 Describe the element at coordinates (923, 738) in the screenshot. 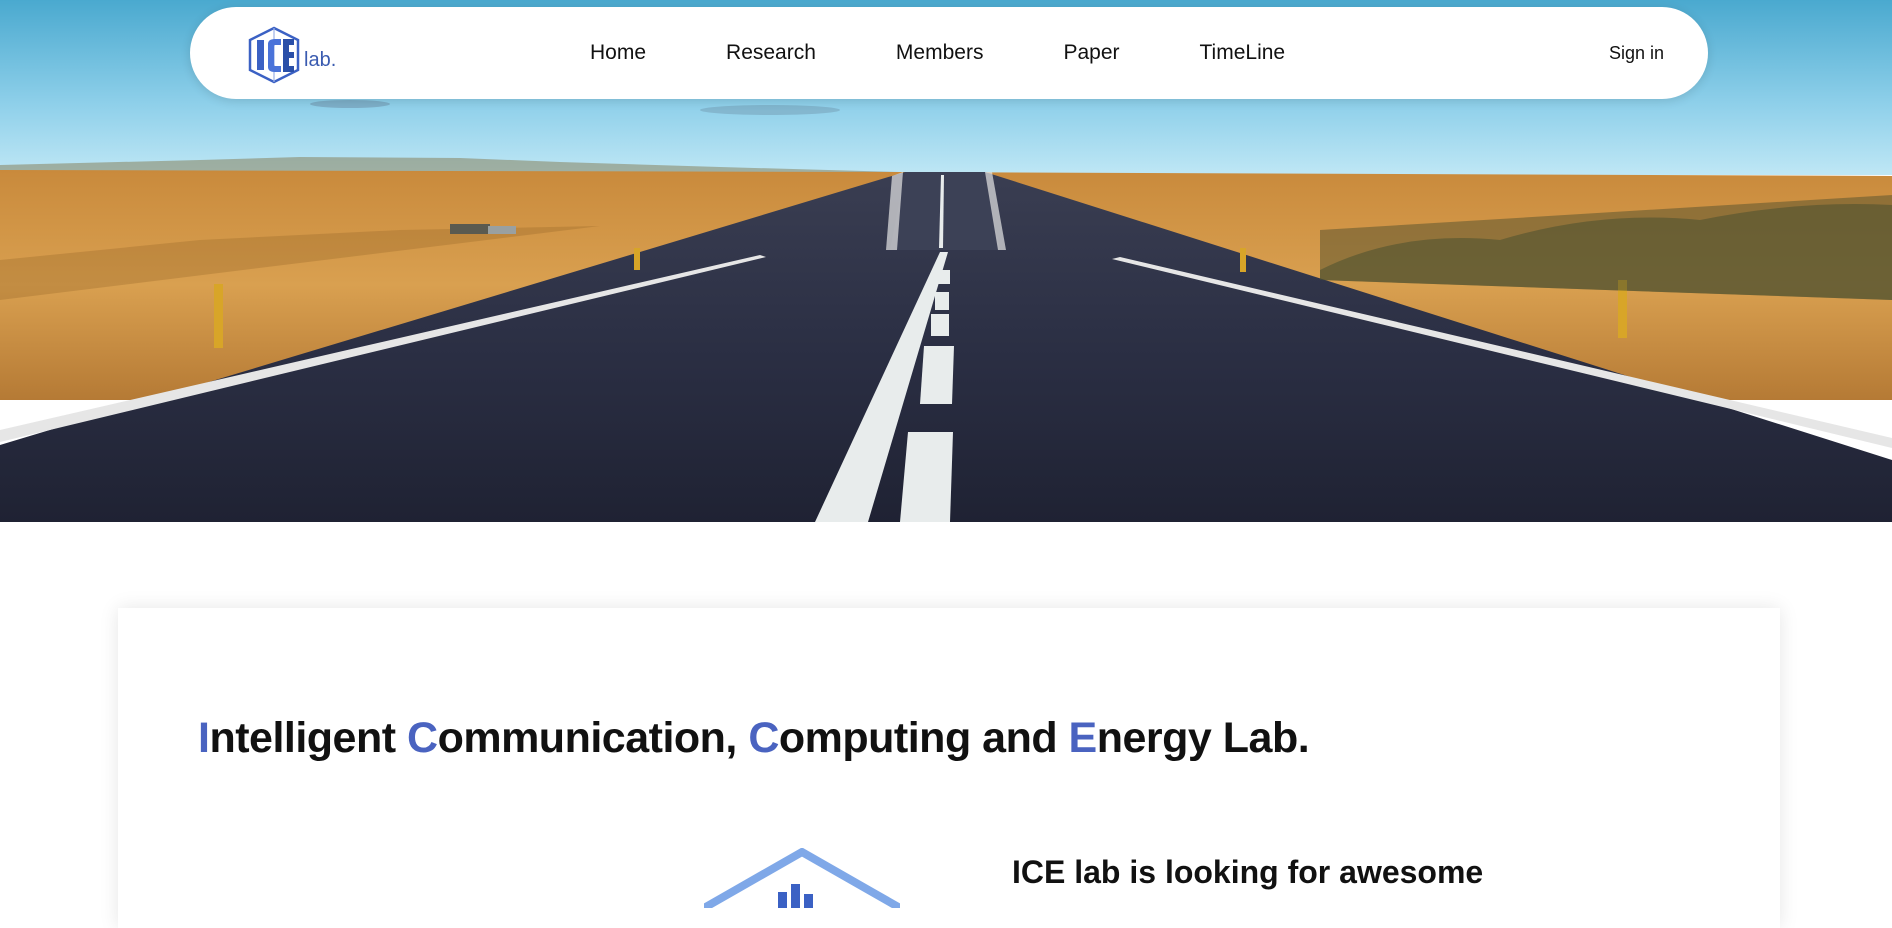

I see `title-part-3: omputing and` at that location.